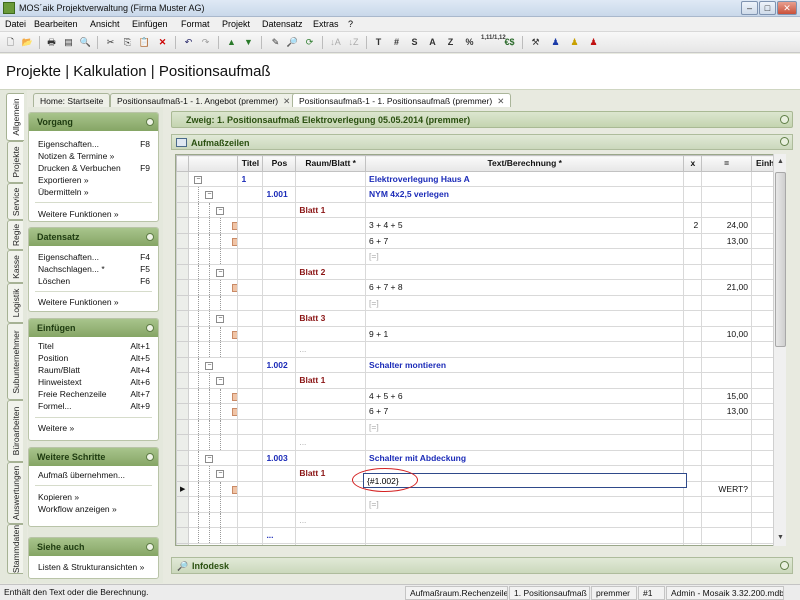 This screenshot has height=600, width=800. I want to click on redo-icon: ↷, so click(205, 42).